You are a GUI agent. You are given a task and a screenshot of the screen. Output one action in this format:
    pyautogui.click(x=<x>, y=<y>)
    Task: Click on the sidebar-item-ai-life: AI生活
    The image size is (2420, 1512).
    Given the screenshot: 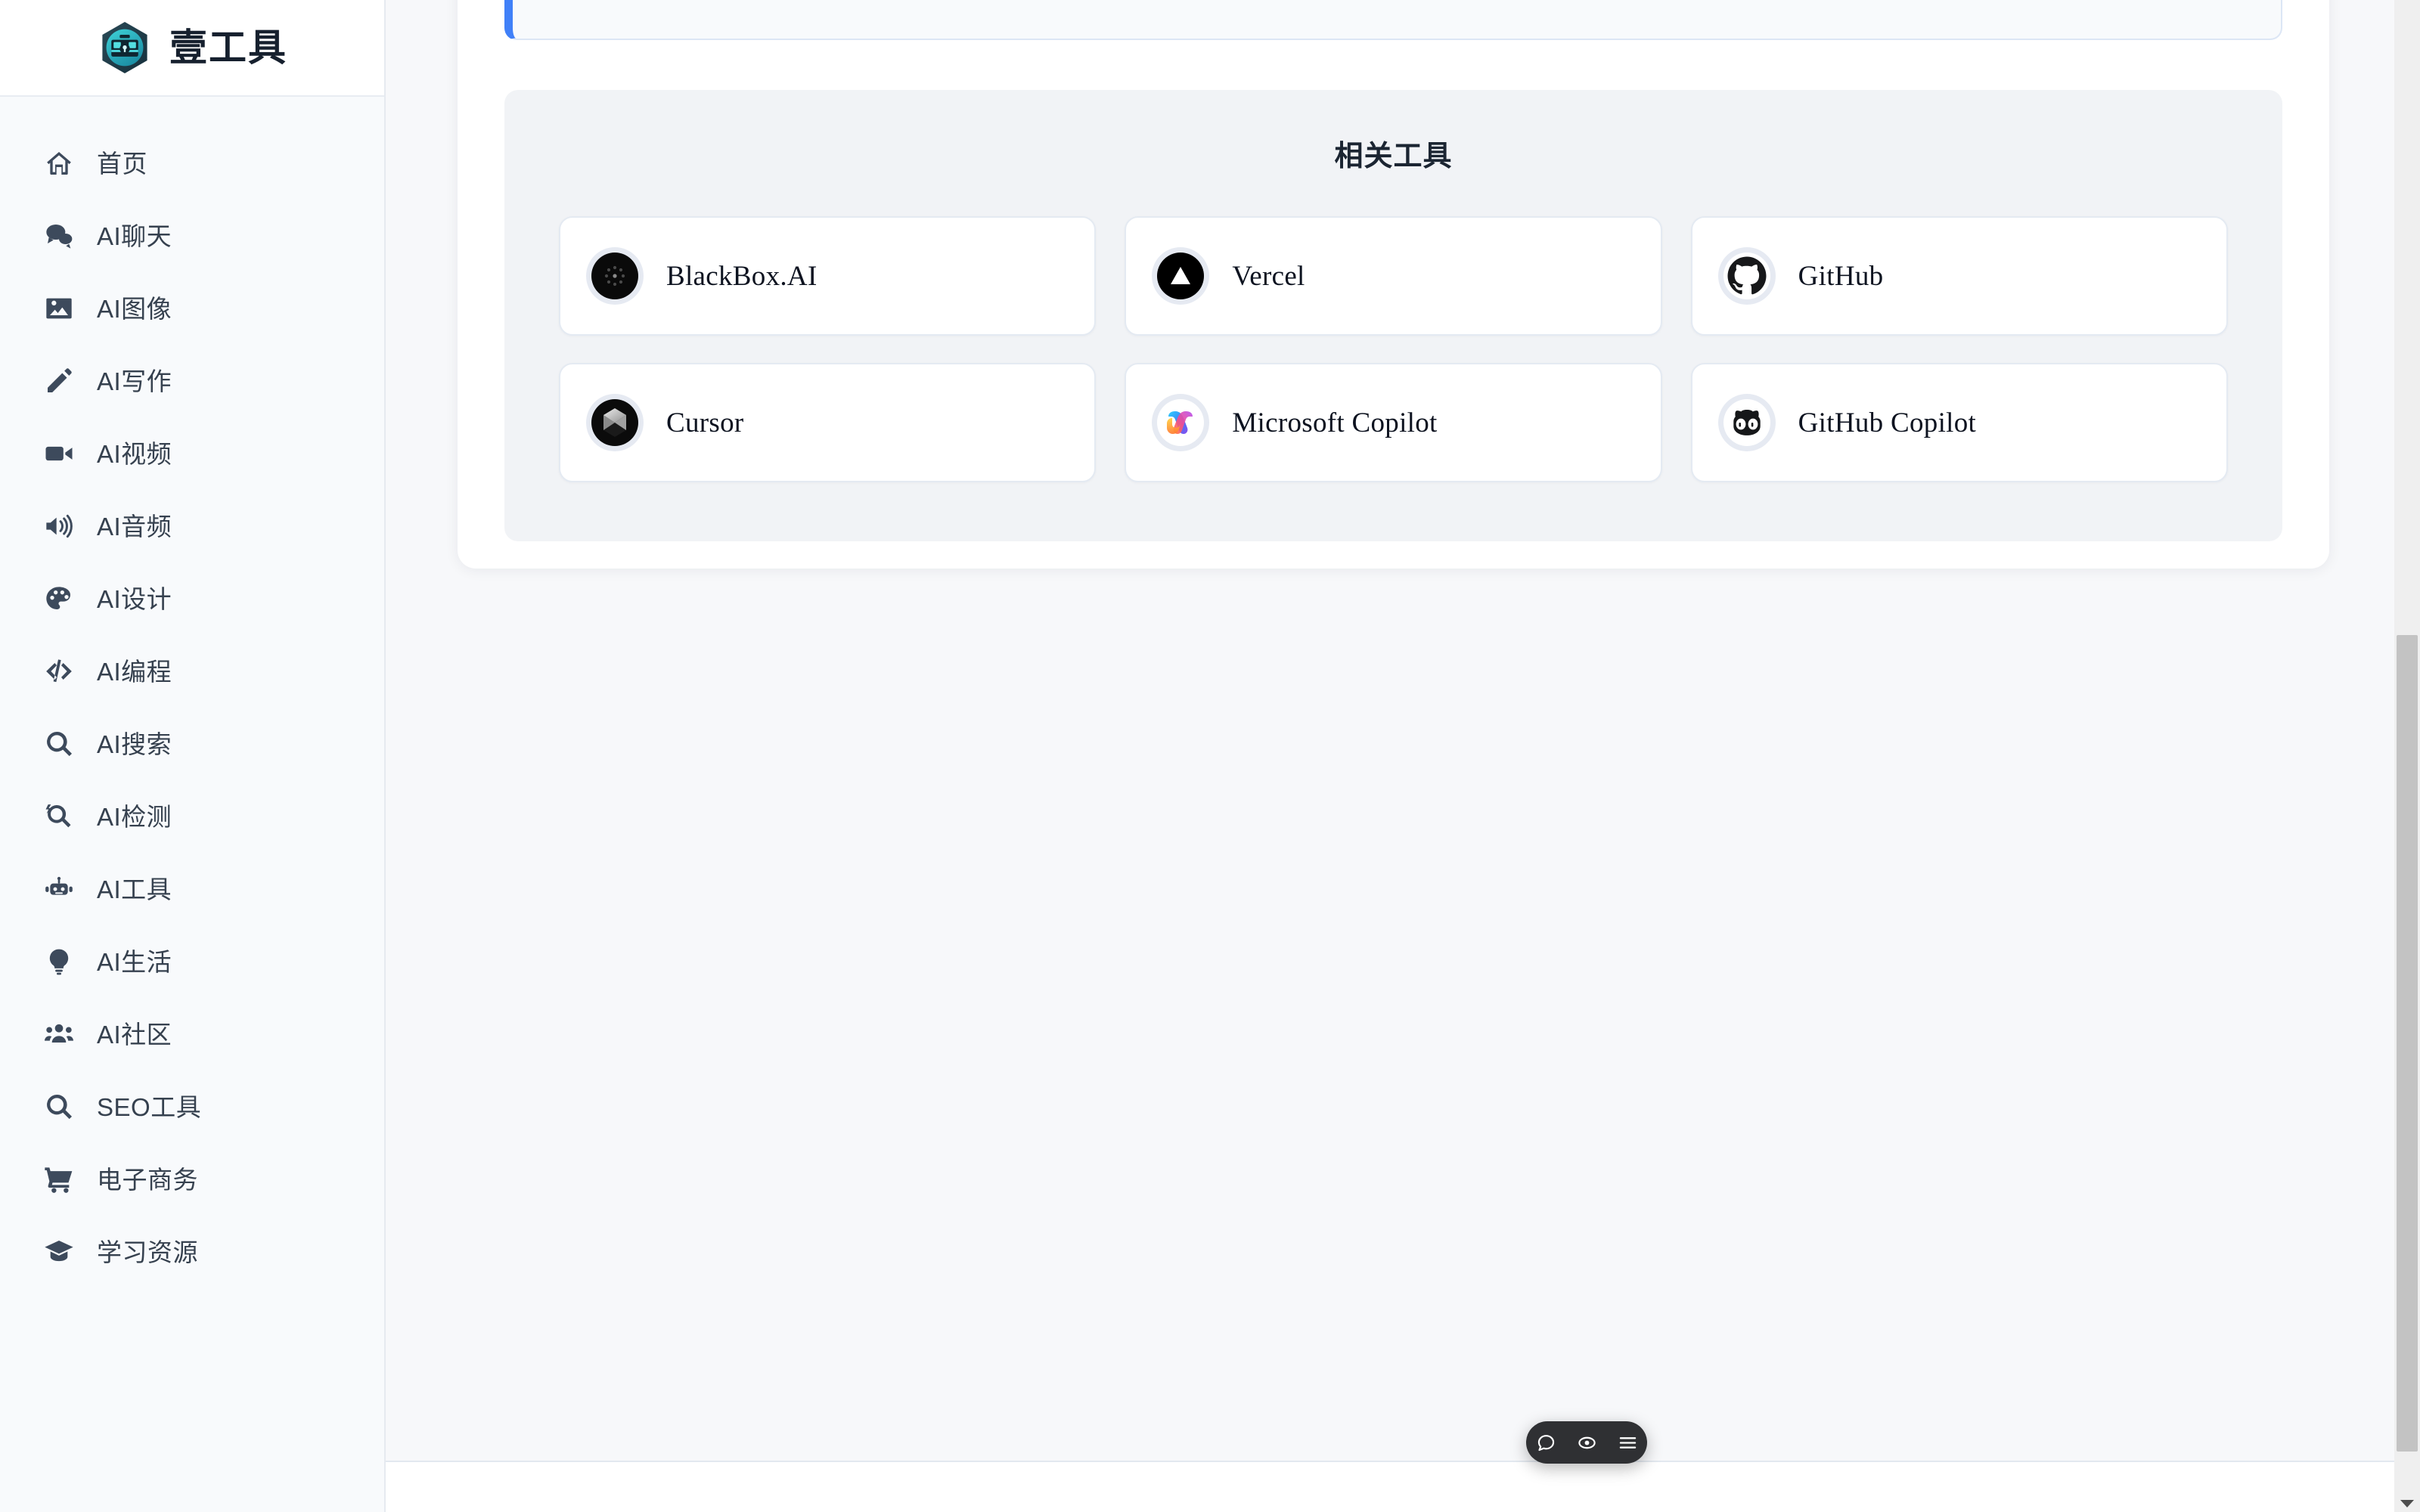 What is the action you would take?
    pyautogui.click(x=192, y=961)
    